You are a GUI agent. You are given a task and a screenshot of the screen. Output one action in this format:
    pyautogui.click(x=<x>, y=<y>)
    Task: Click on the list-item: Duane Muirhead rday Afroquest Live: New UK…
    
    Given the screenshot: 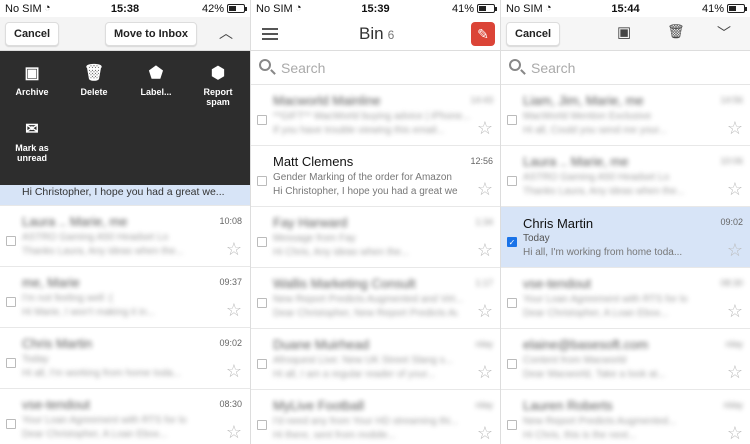 What is the action you would take?
    pyautogui.click(x=375, y=359)
    